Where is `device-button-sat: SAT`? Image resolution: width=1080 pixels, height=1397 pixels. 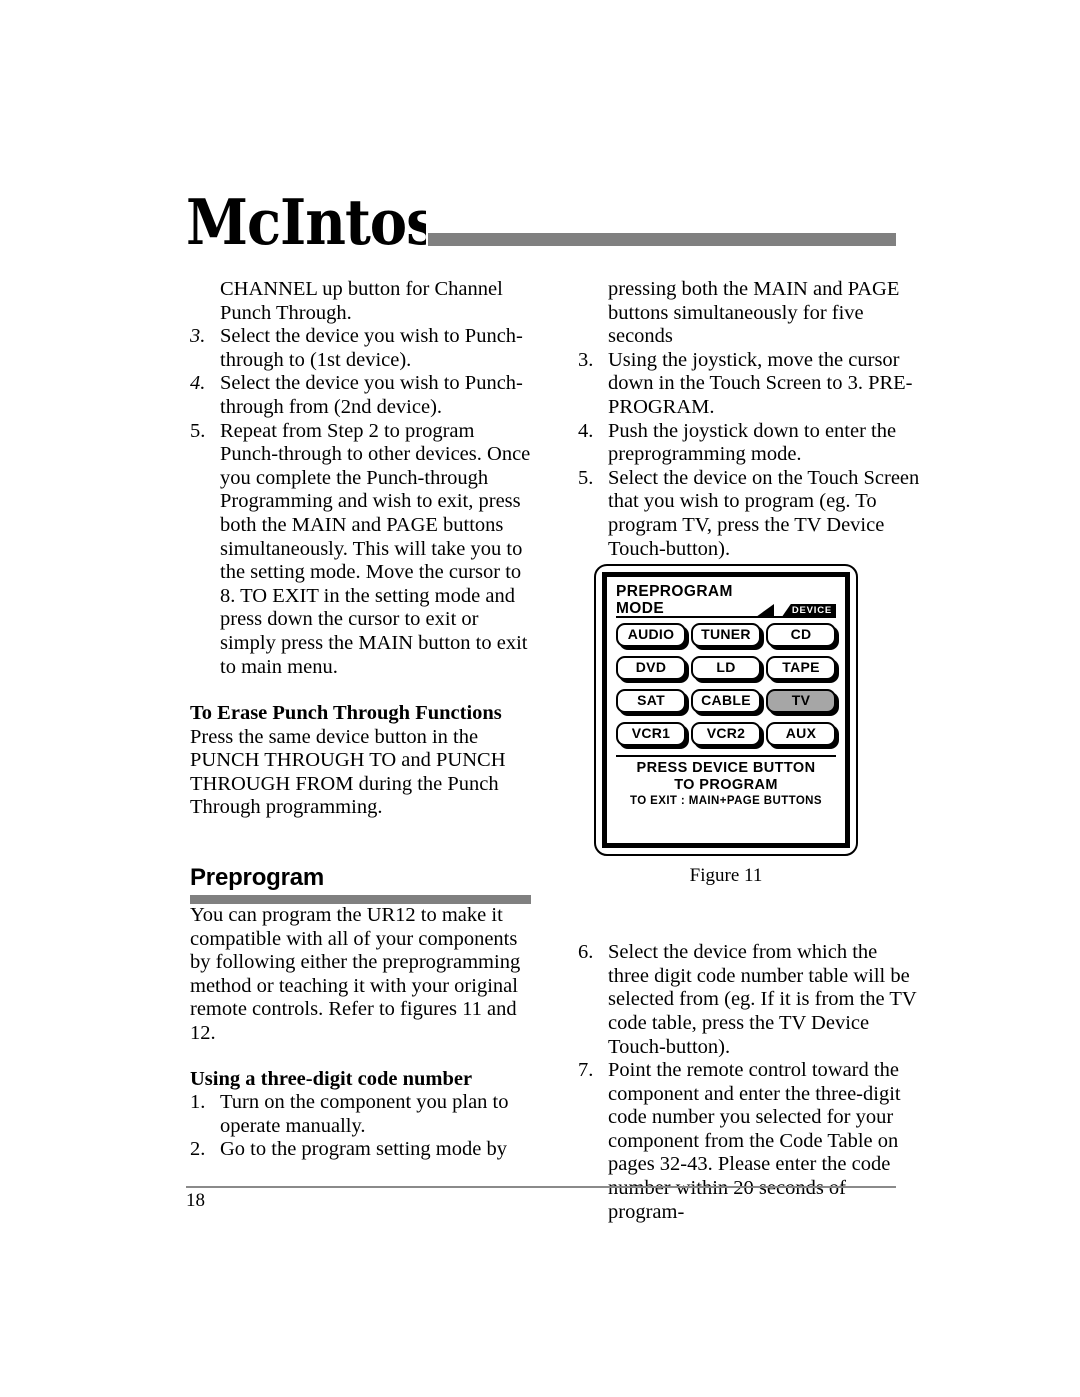 device-button-sat: SAT is located at coordinates (651, 701).